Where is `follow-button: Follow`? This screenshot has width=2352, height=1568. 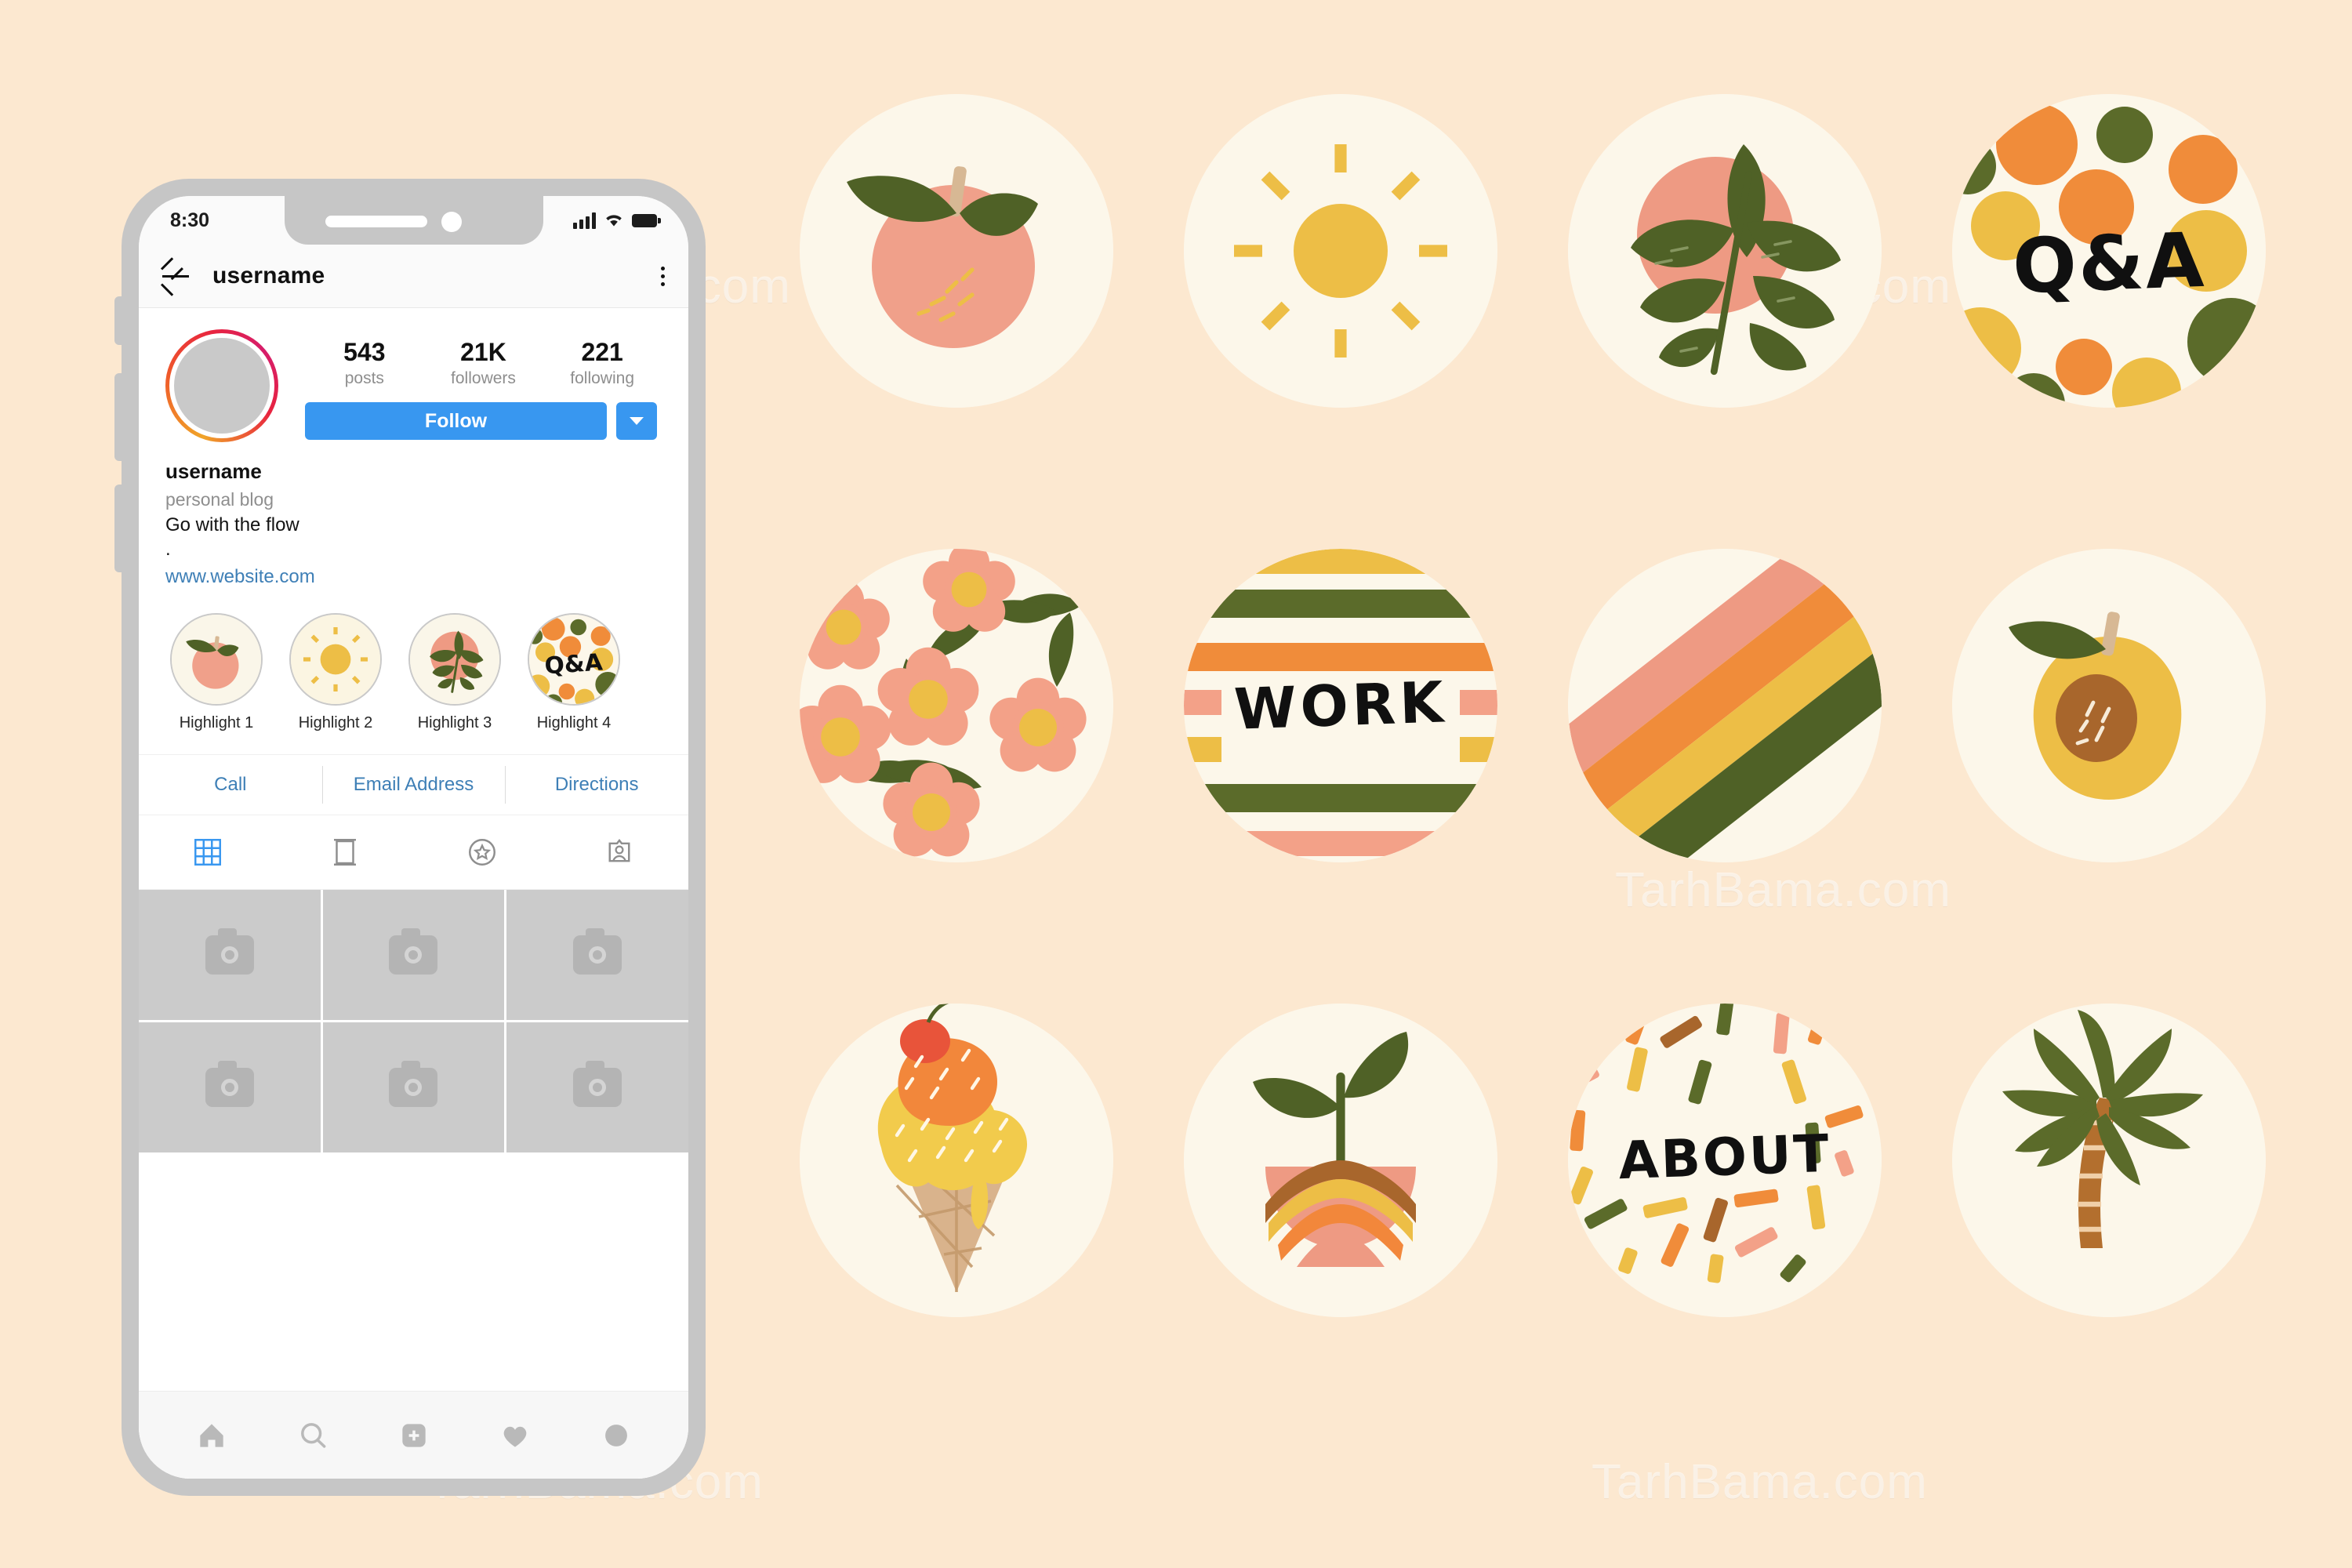
follow-button: Follow is located at coordinates (456, 422).